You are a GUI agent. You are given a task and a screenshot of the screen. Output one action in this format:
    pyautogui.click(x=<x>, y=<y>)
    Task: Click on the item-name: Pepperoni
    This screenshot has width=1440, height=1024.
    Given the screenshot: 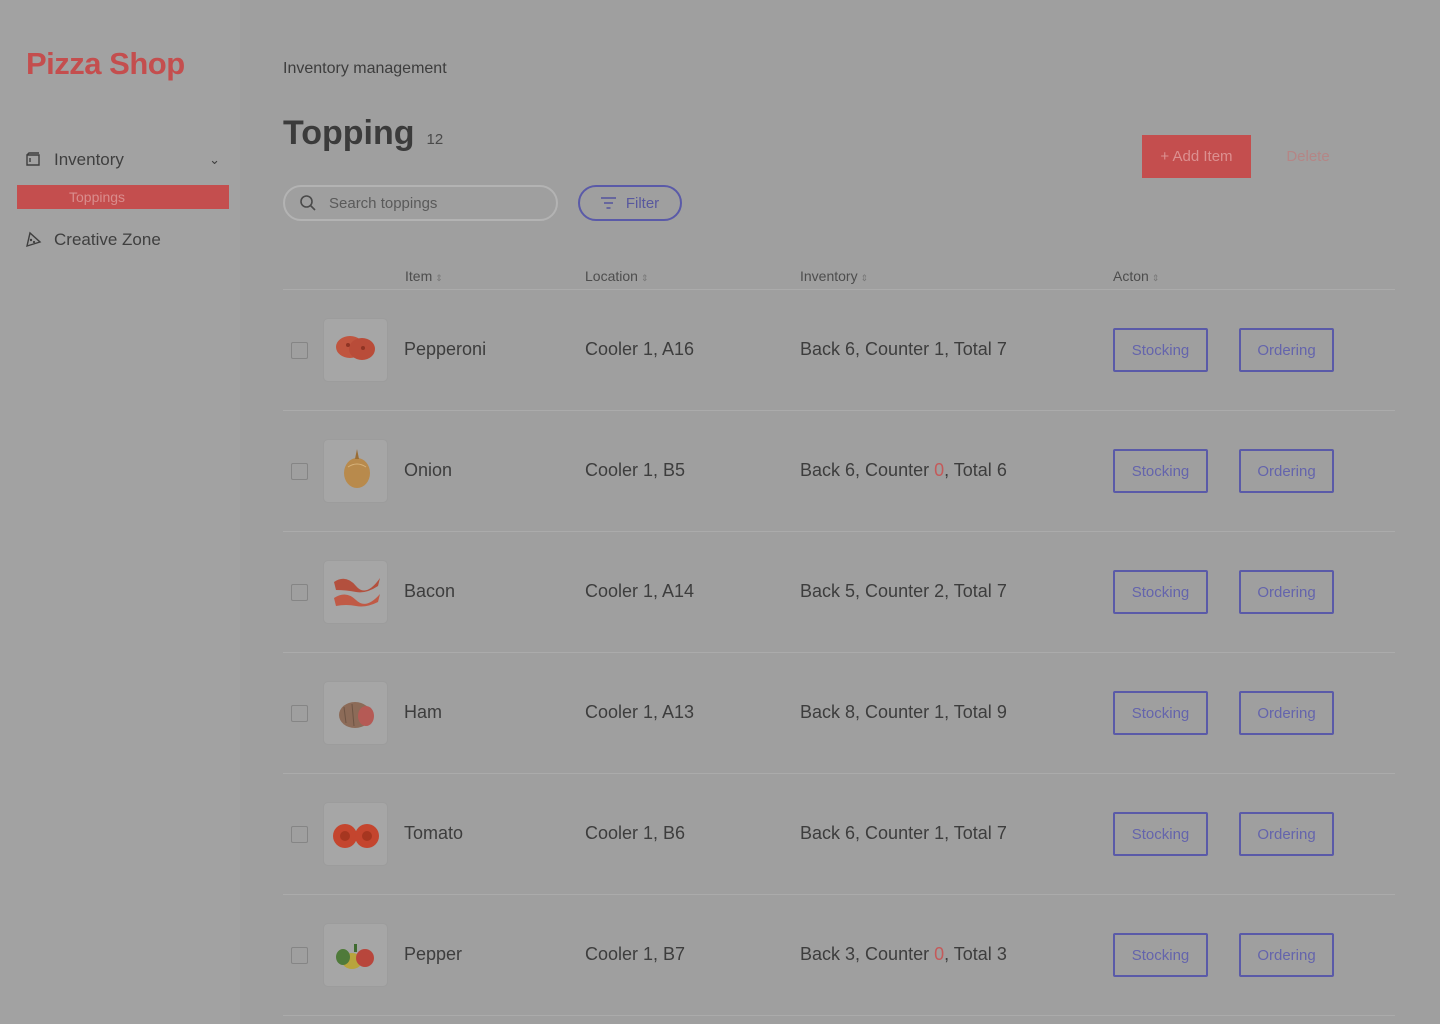 What is the action you would take?
    pyautogui.click(x=445, y=349)
    